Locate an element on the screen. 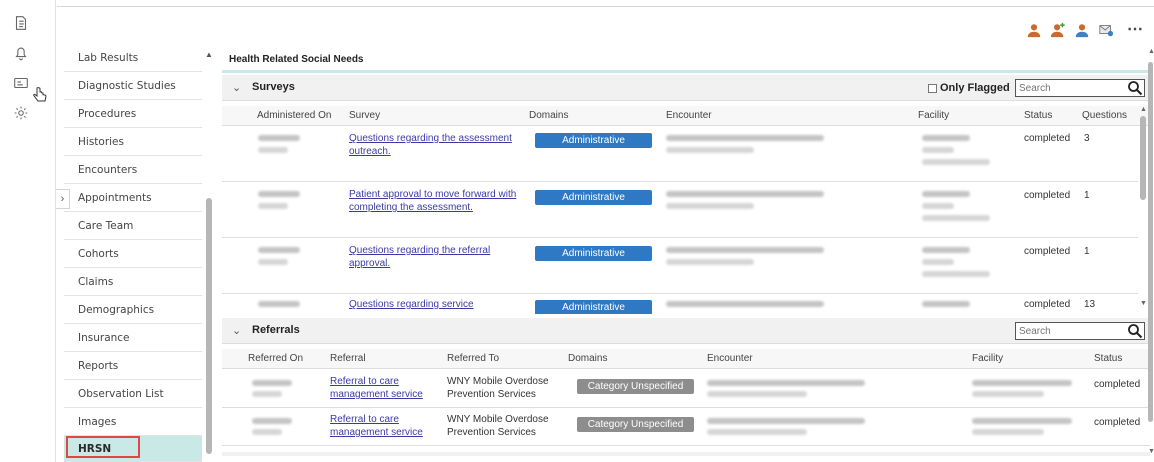 Image resolution: width=1154 pixels, height=462 pixels. header-actions: ⋯ is located at coordinates (1084, 30).